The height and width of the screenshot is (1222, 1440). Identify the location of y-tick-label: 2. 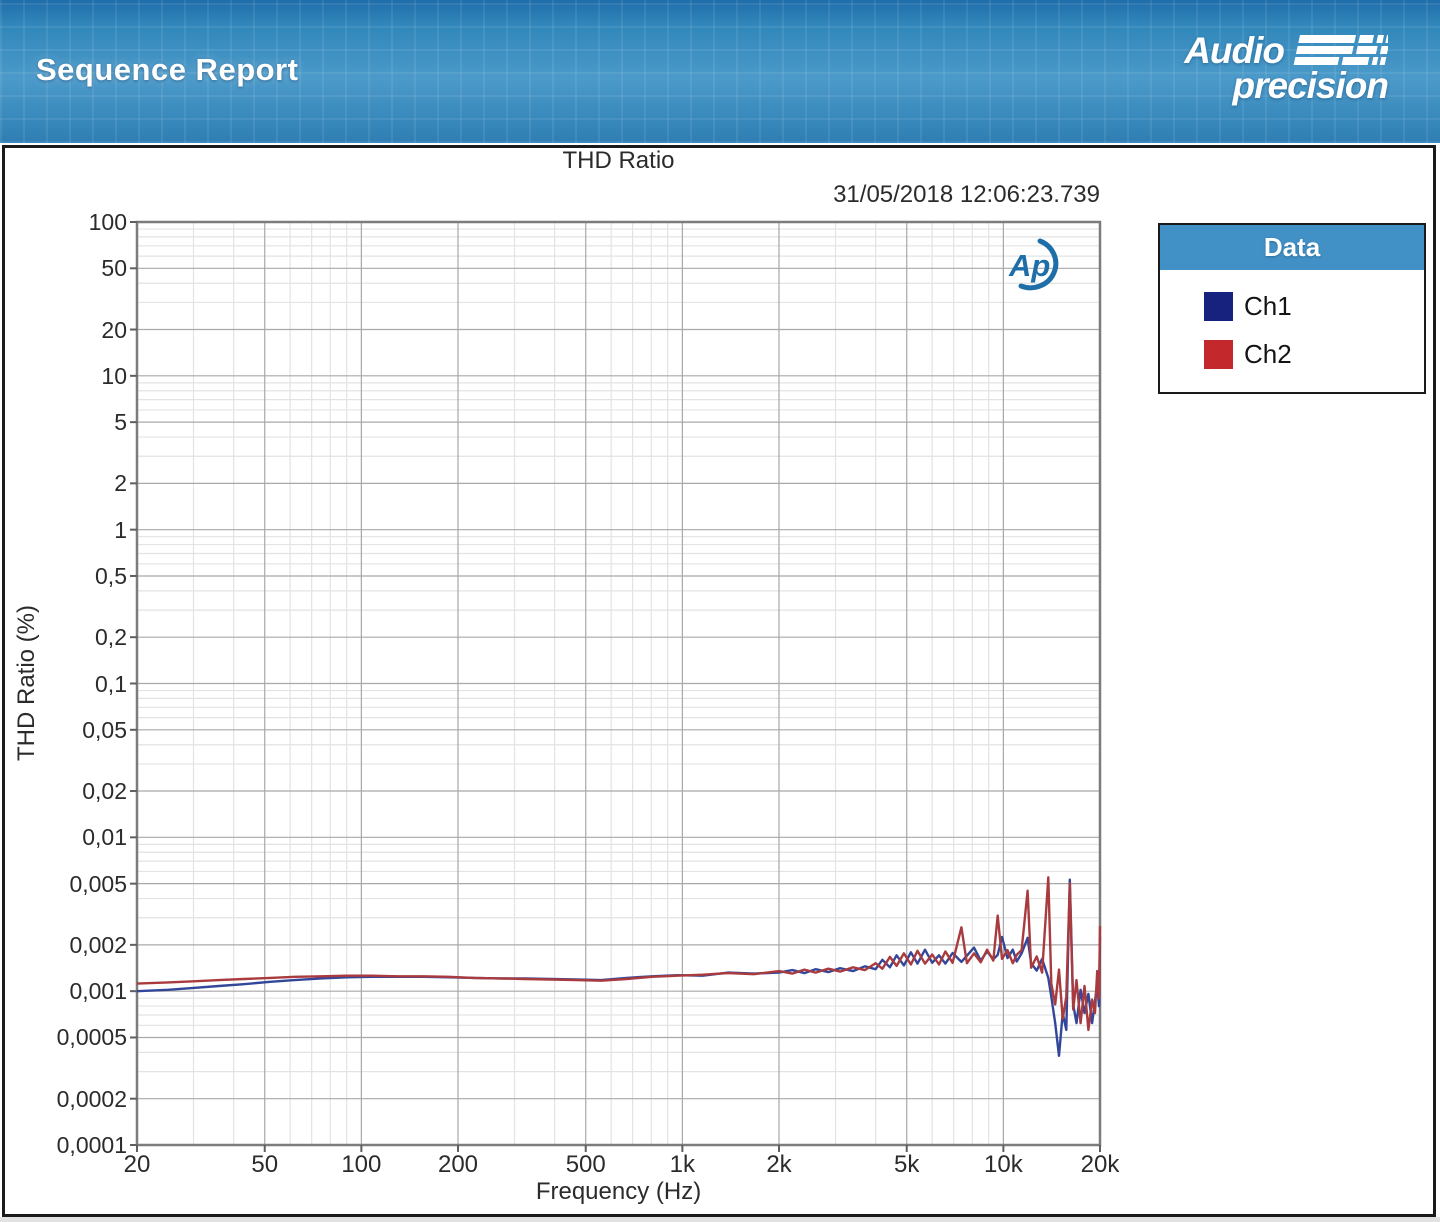
(120, 483).